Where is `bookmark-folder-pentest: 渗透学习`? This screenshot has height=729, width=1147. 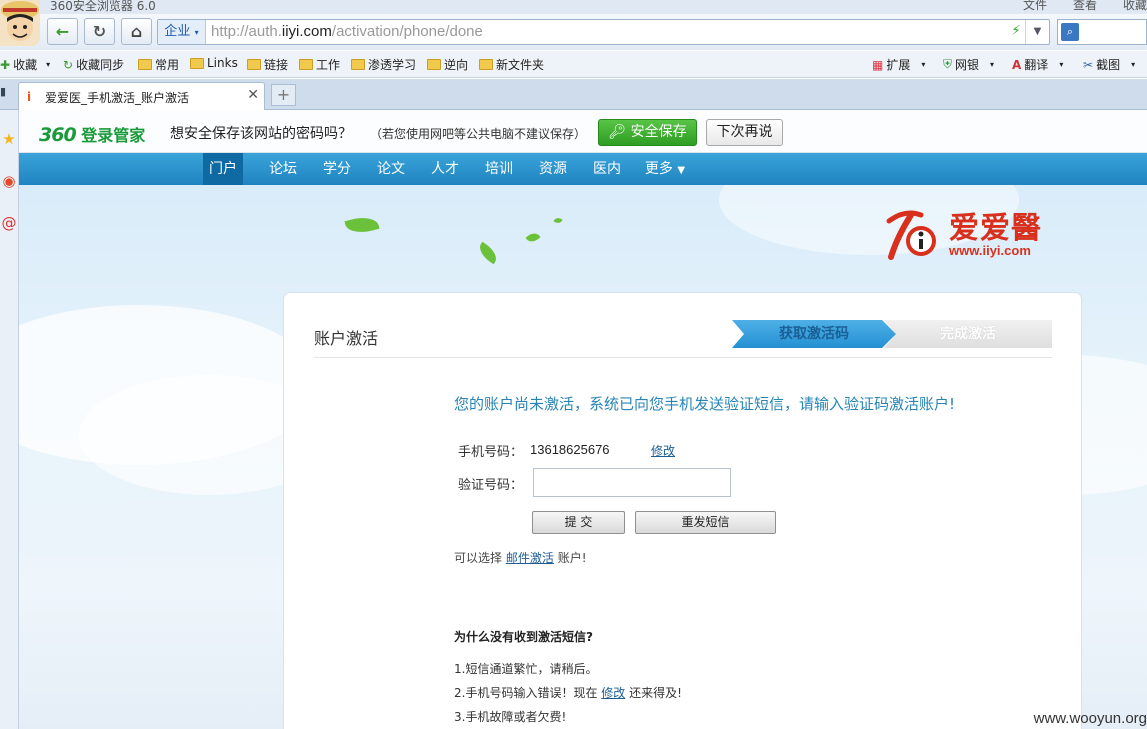
bookmark-folder-pentest: 渗透学习 is located at coordinates (383, 64).